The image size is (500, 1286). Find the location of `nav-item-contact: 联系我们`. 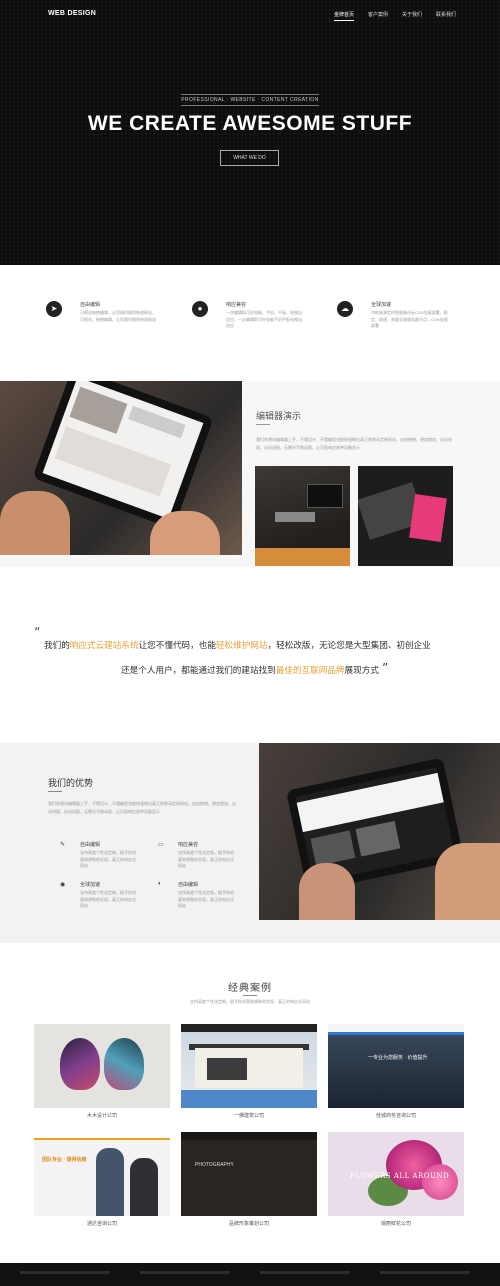

nav-item-contact: 联系我们 is located at coordinates (446, 16).